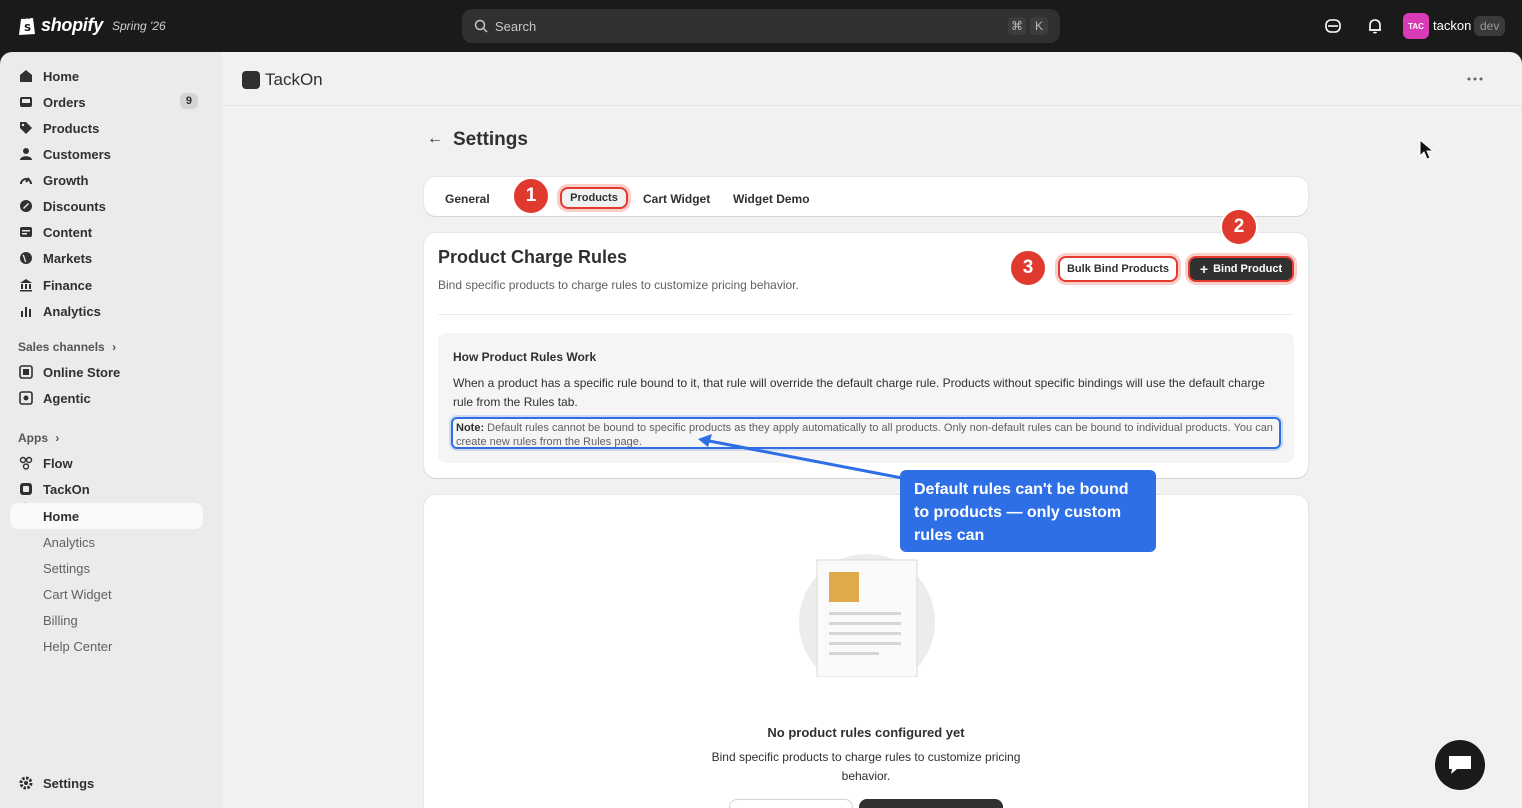 The height and width of the screenshot is (808, 1522). I want to click on note-label: Note:, so click(470, 428).